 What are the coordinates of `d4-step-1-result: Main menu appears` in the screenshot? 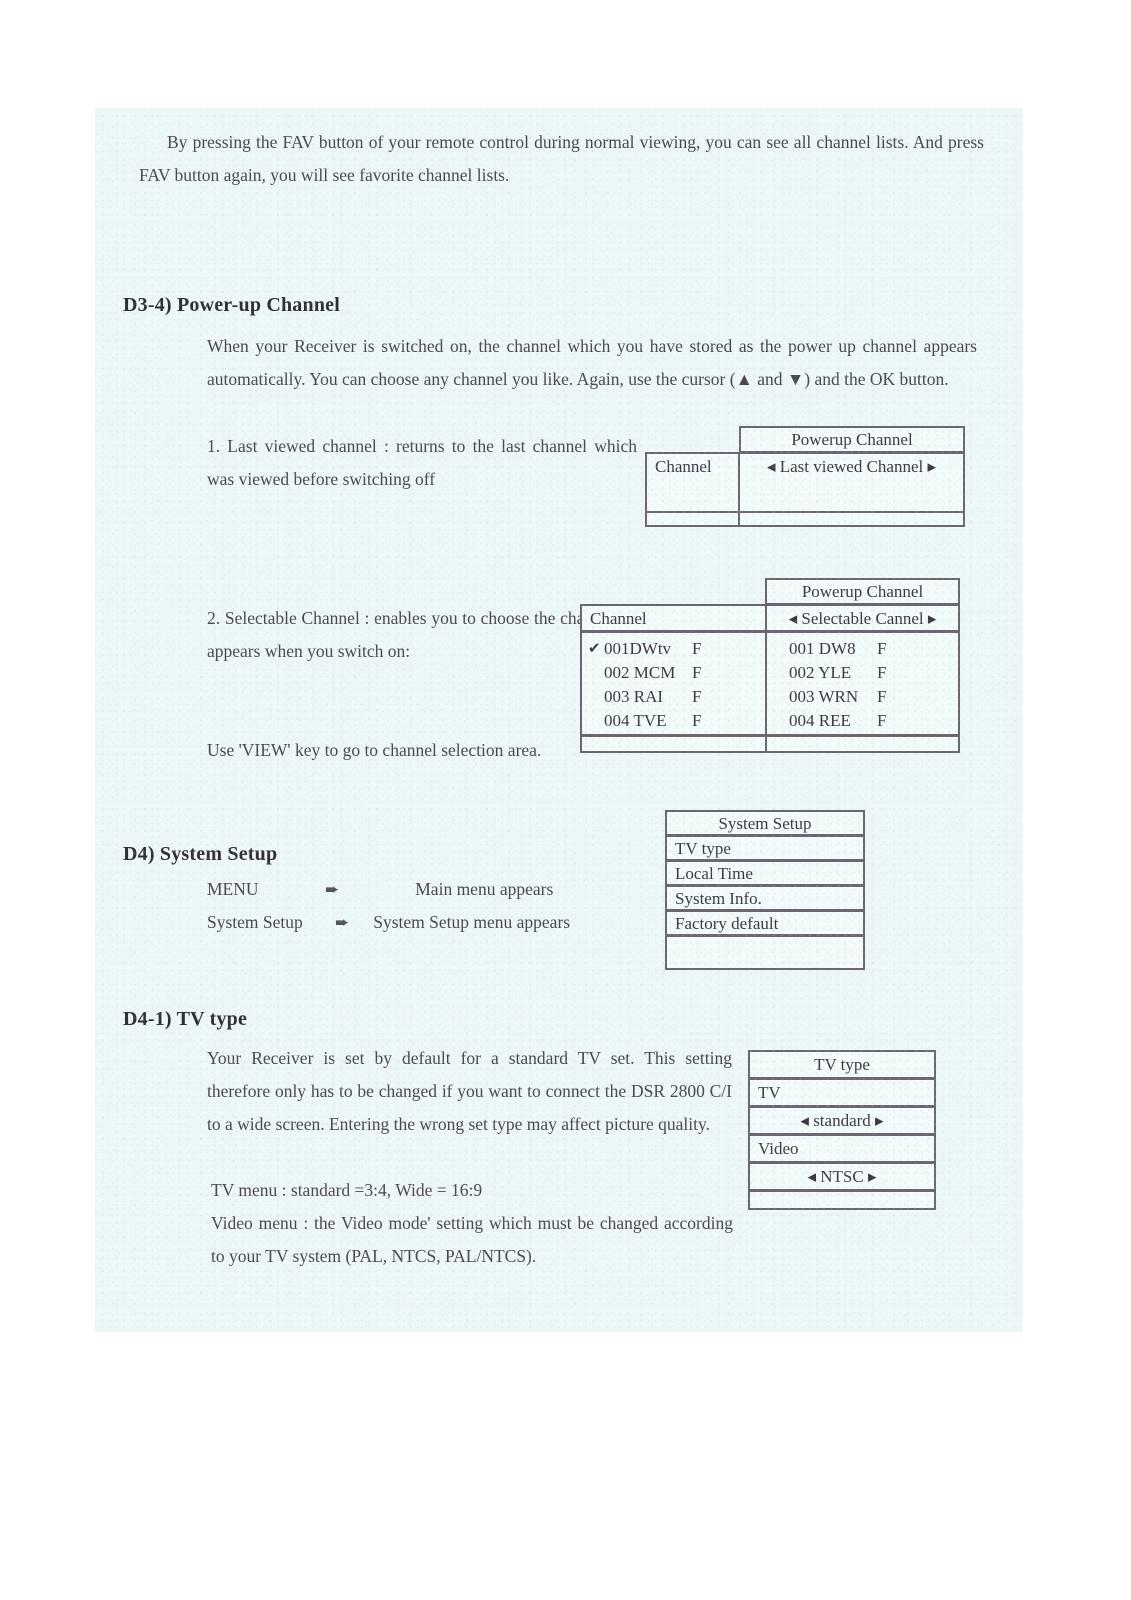 It's located at (484, 889).